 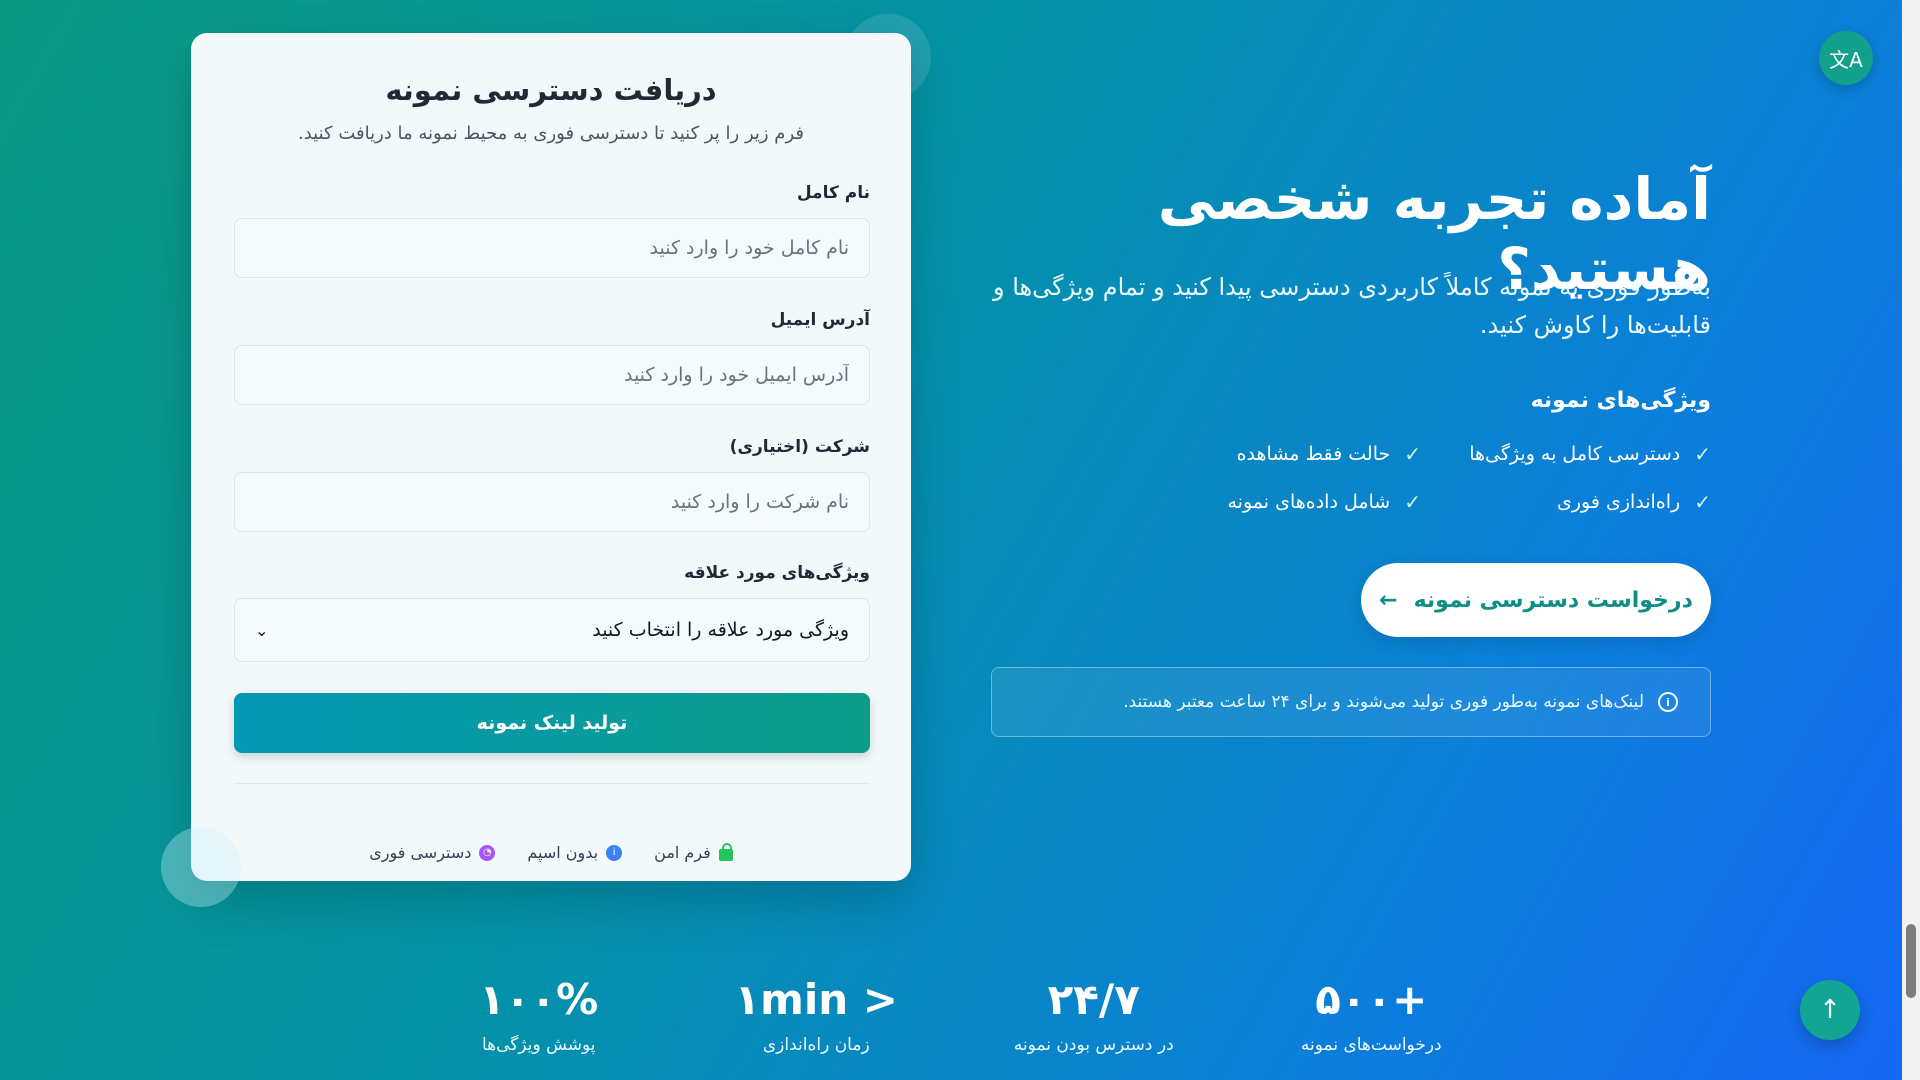 I want to click on feature-item: ✓ شامل داده‌های نمونه, so click(x=1276, y=502).